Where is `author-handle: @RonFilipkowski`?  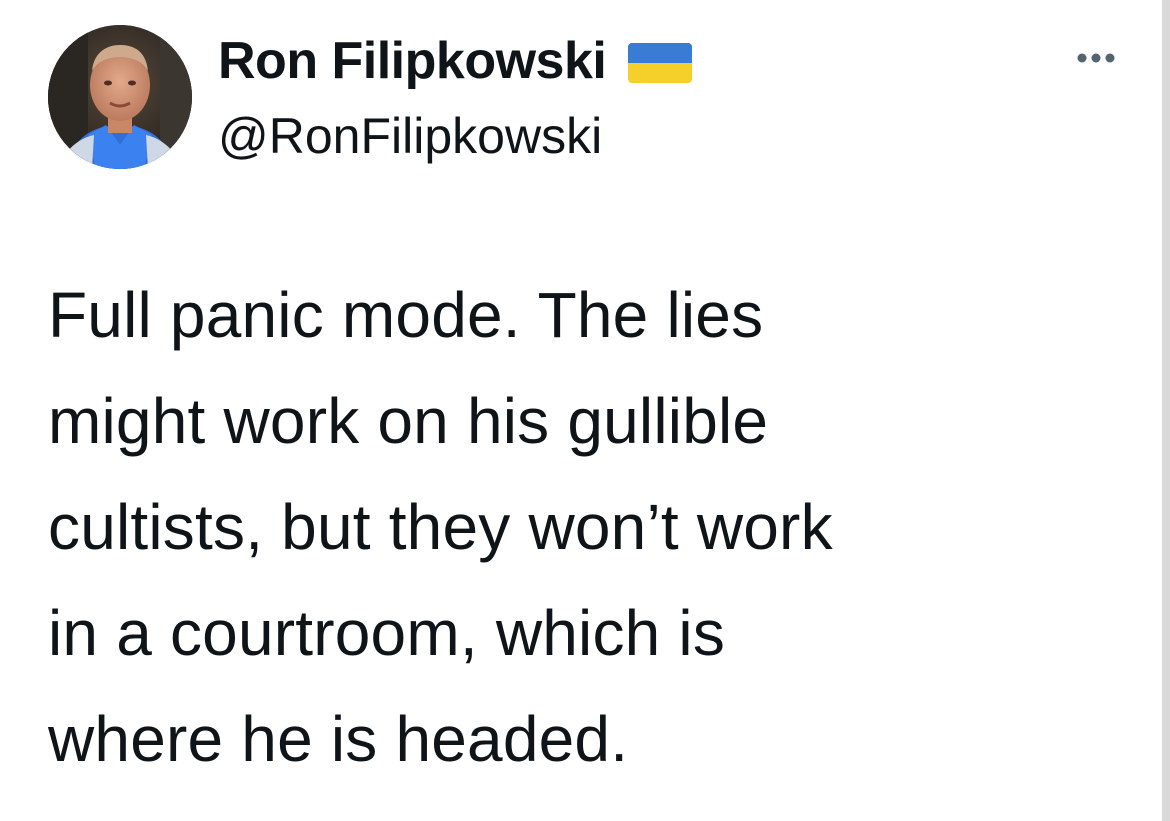 author-handle: @RonFilipkowski is located at coordinates (455, 136).